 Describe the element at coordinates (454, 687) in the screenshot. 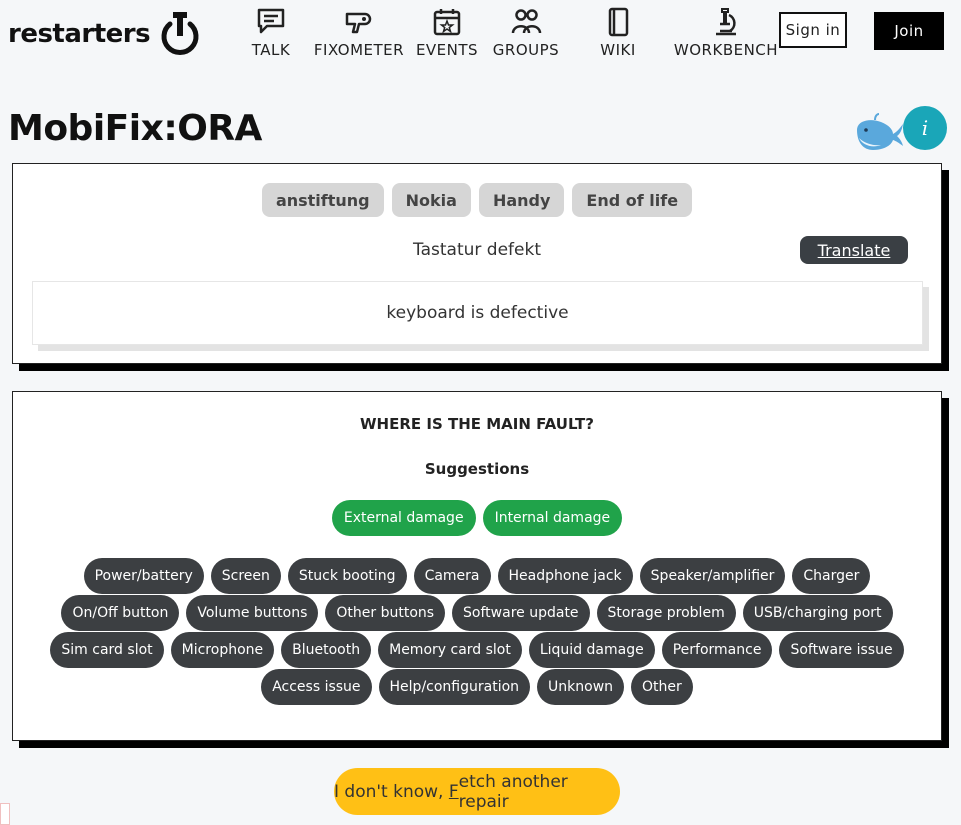

I see `fault-help-configuration: Help/configuration` at that location.